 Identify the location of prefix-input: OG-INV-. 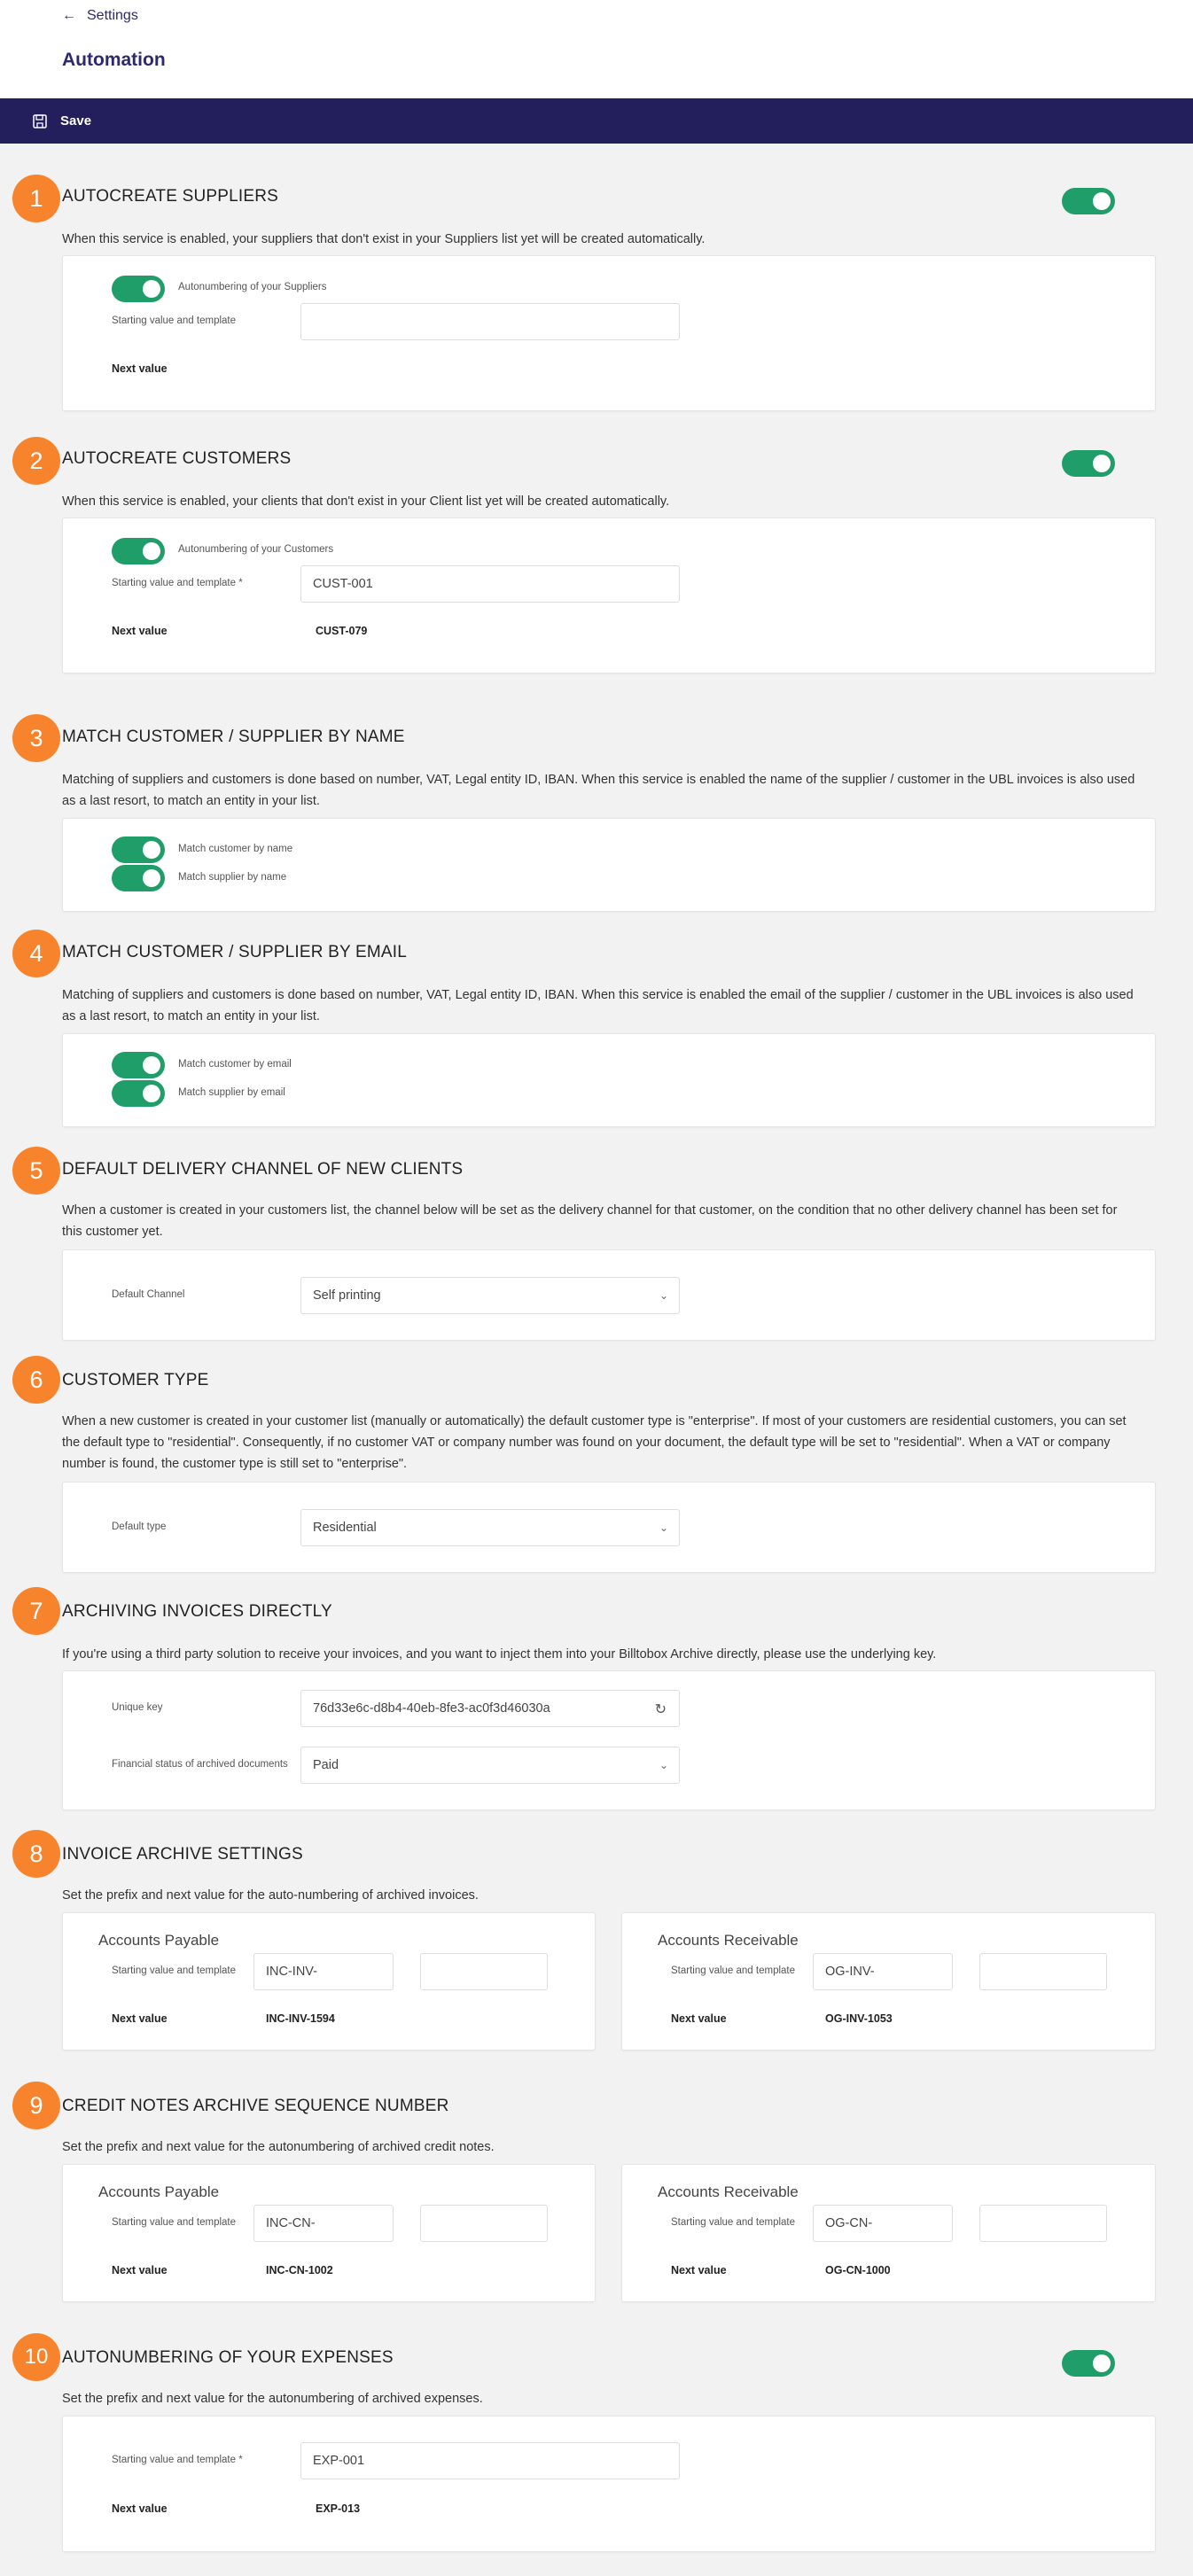
(883, 1972).